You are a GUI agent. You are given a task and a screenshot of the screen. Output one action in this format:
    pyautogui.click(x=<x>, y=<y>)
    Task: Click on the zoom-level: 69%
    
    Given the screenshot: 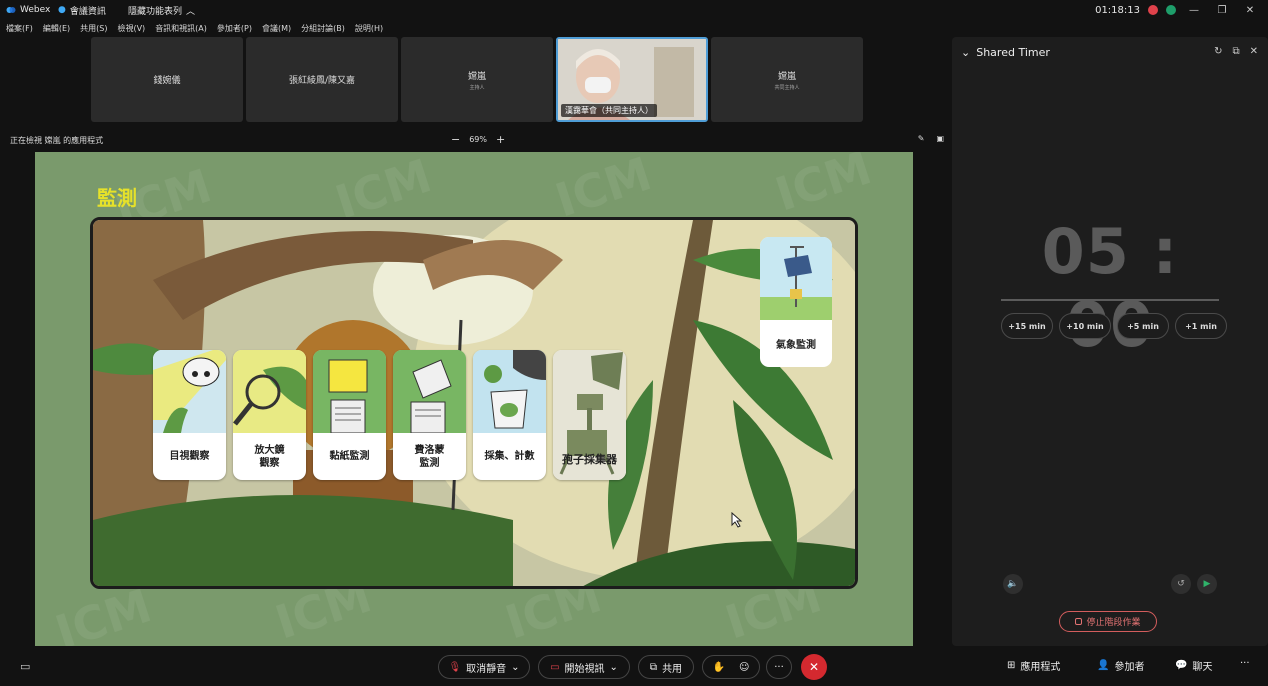 What is the action you would take?
    pyautogui.click(x=478, y=139)
    